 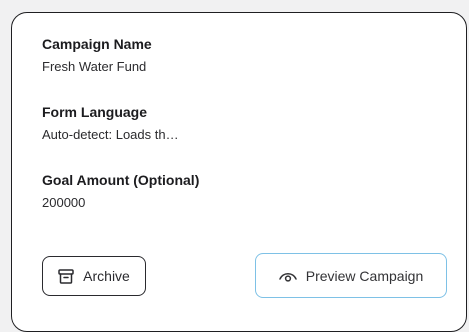 I want to click on preview-campaign-label: Preview Campaign, so click(x=364, y=275).